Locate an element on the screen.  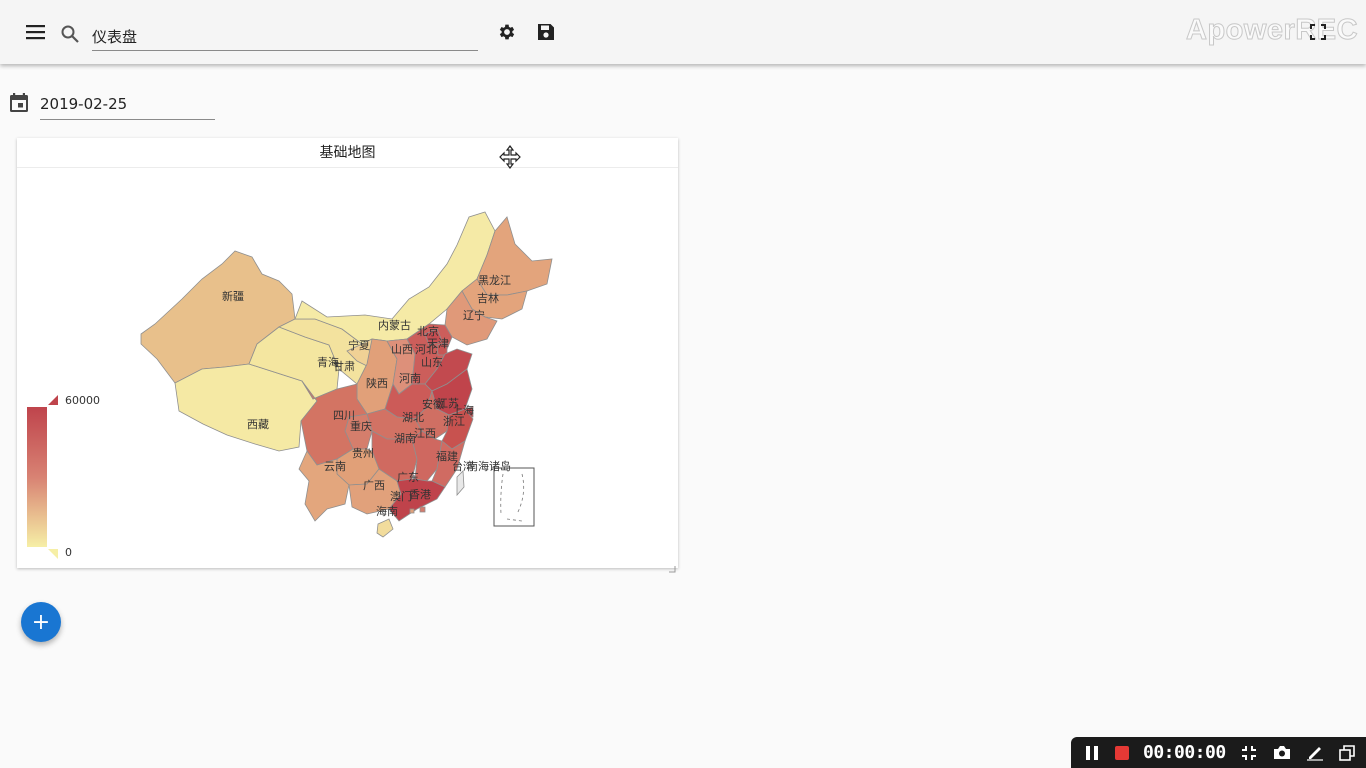
add-widget-button: + is located at coordinates (41, 622).